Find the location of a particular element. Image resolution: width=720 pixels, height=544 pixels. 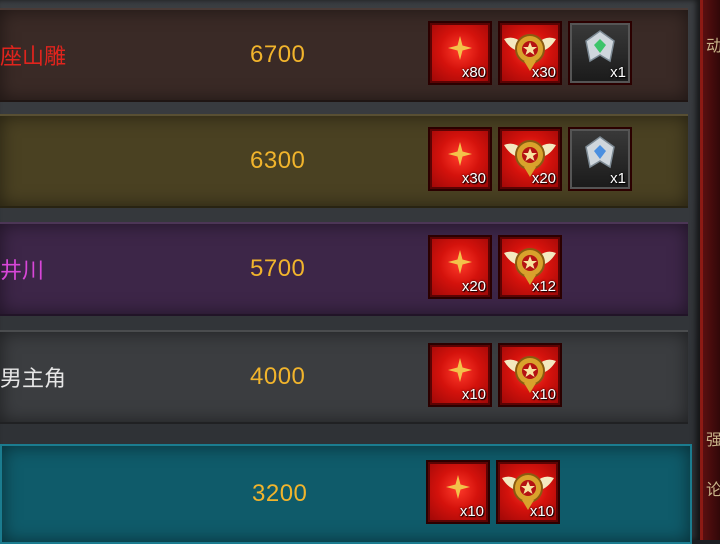

player-name: 座山雕 is located at coordinates (33, 57).